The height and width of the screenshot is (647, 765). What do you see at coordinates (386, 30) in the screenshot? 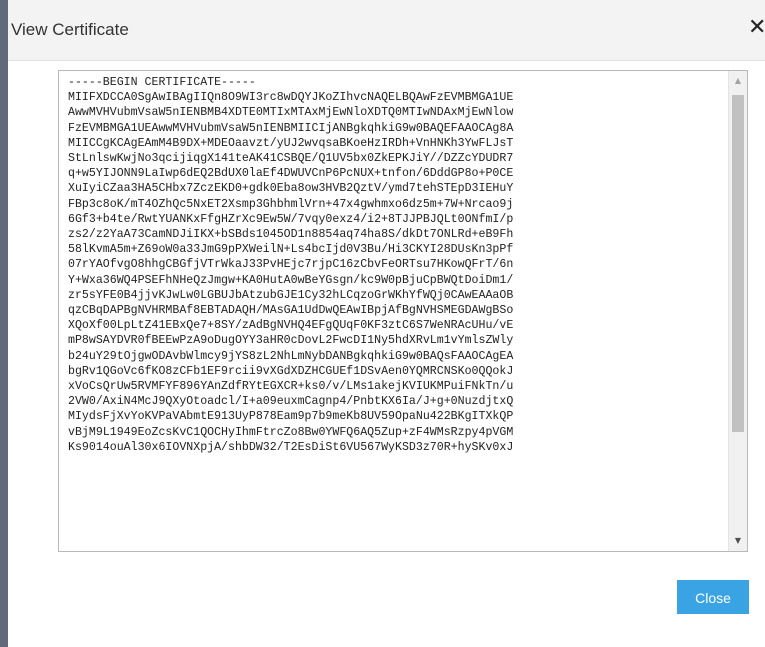
I see `dialog-header: View Certificate ✕` at bounding box center [386, 30].